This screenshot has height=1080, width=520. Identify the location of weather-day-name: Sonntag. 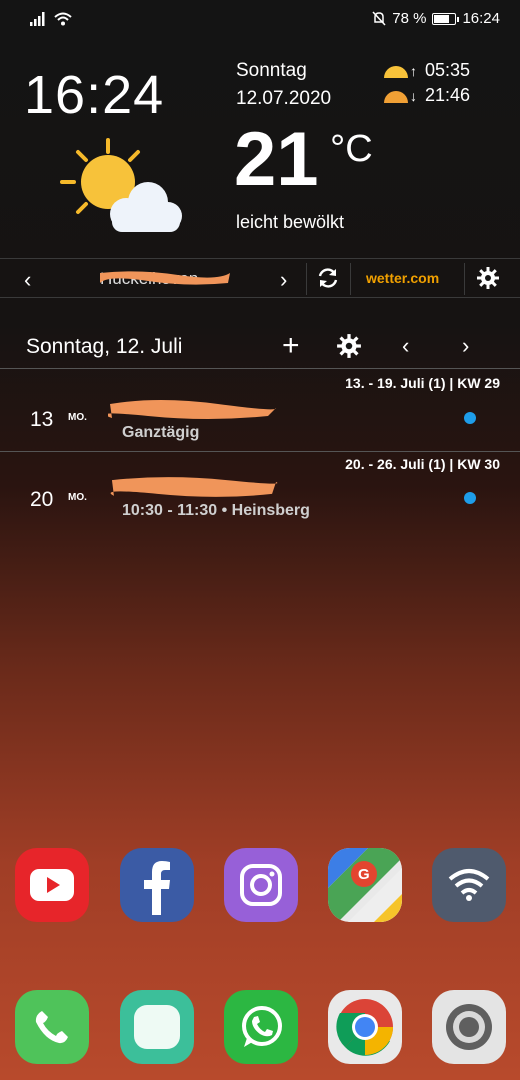
(271, 70).